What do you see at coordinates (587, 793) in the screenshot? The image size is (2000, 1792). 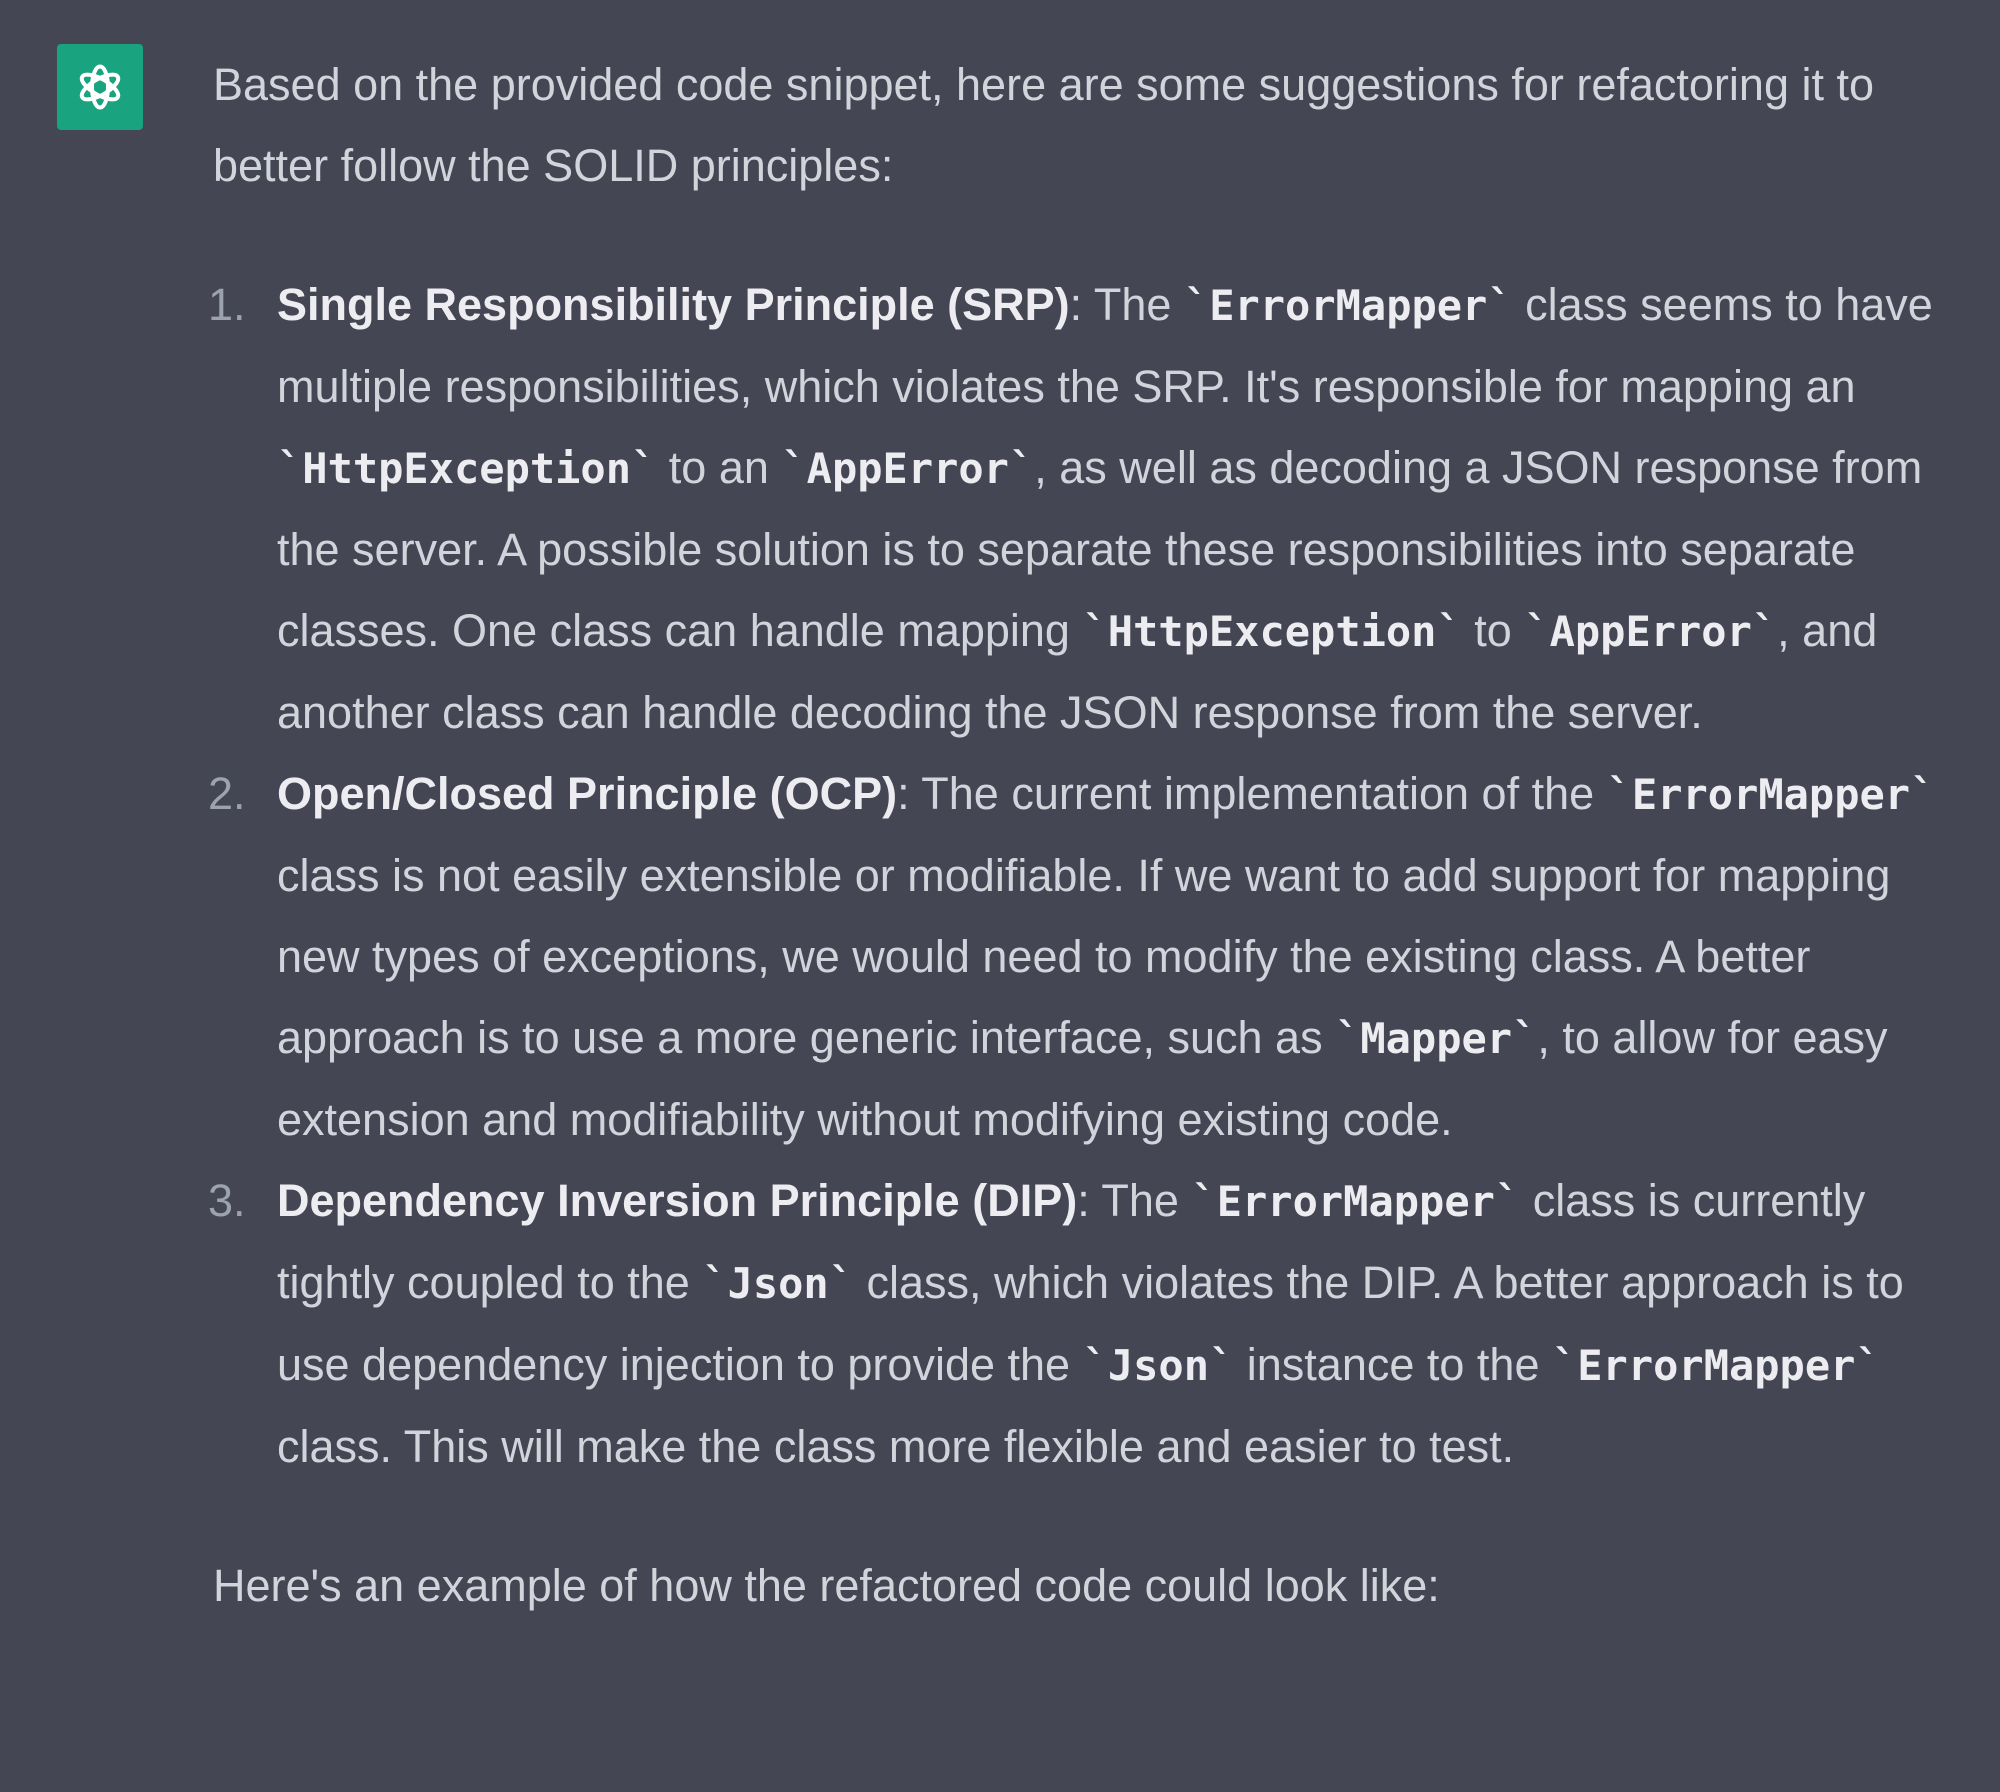 I see `principle-title: Open/Closed Principle (OCP)` at bounding box center [587, 793].